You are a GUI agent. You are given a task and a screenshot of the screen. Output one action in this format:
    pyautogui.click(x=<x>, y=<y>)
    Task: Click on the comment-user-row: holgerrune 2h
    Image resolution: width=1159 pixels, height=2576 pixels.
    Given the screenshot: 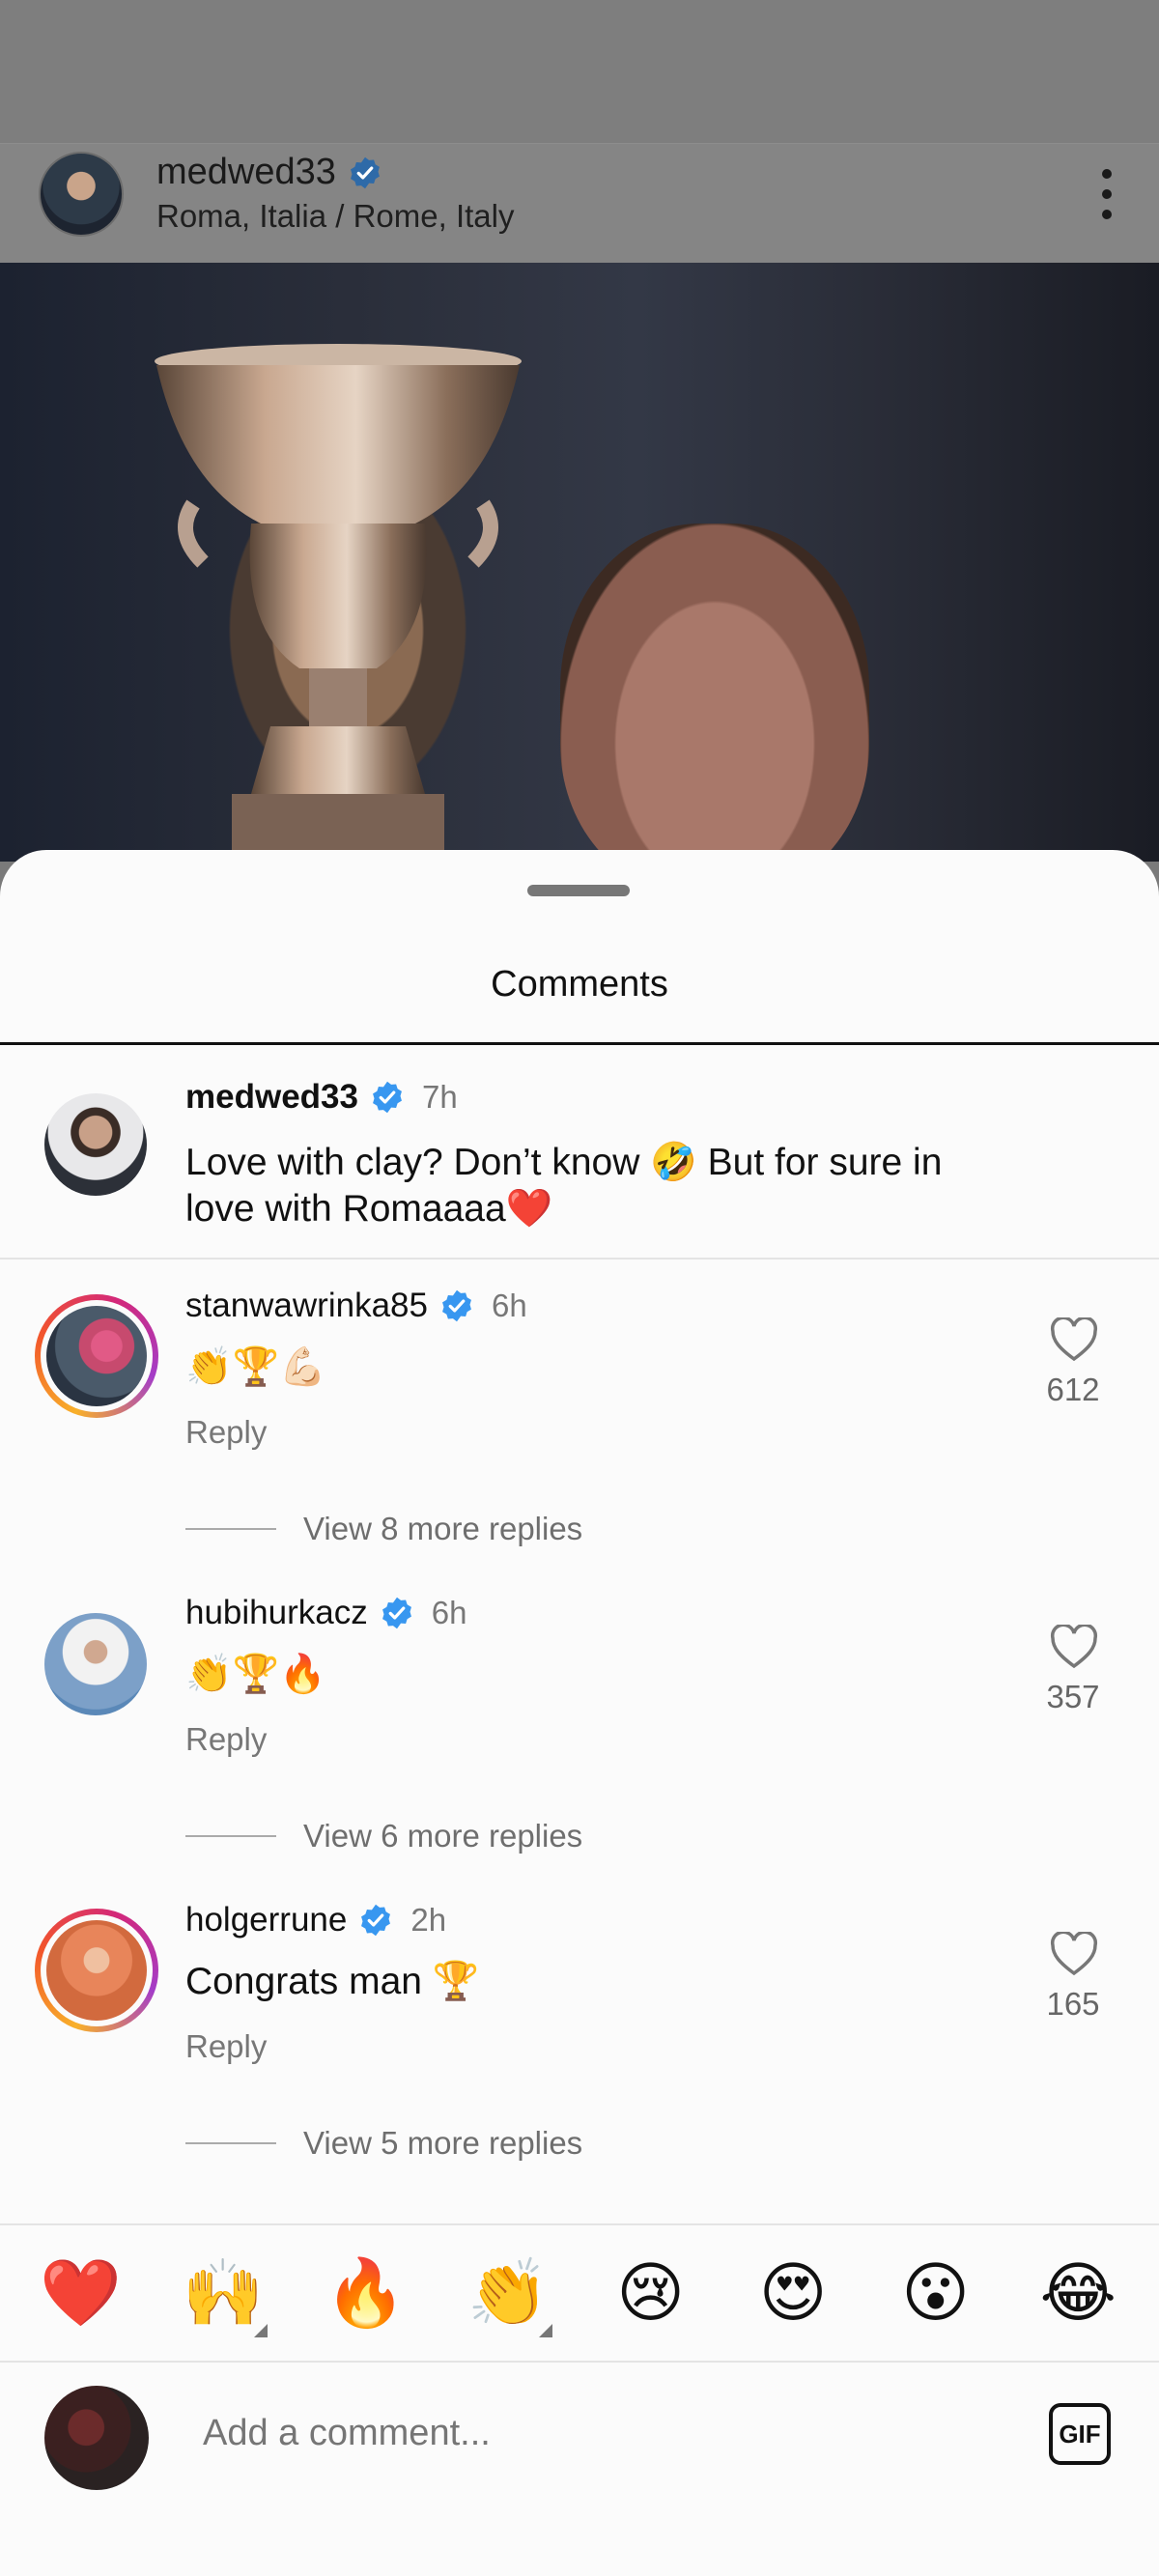 What is the action you would take?
    pyautogui.click(x=316, y=1920)
    